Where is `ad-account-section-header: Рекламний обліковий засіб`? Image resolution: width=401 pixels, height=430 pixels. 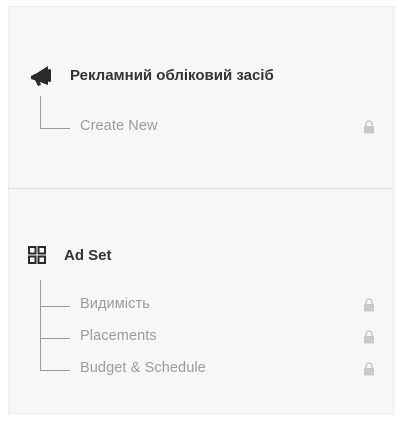
ad-account-section-header: Рекламний обліковий засіб is located at coordinates (150, 75).